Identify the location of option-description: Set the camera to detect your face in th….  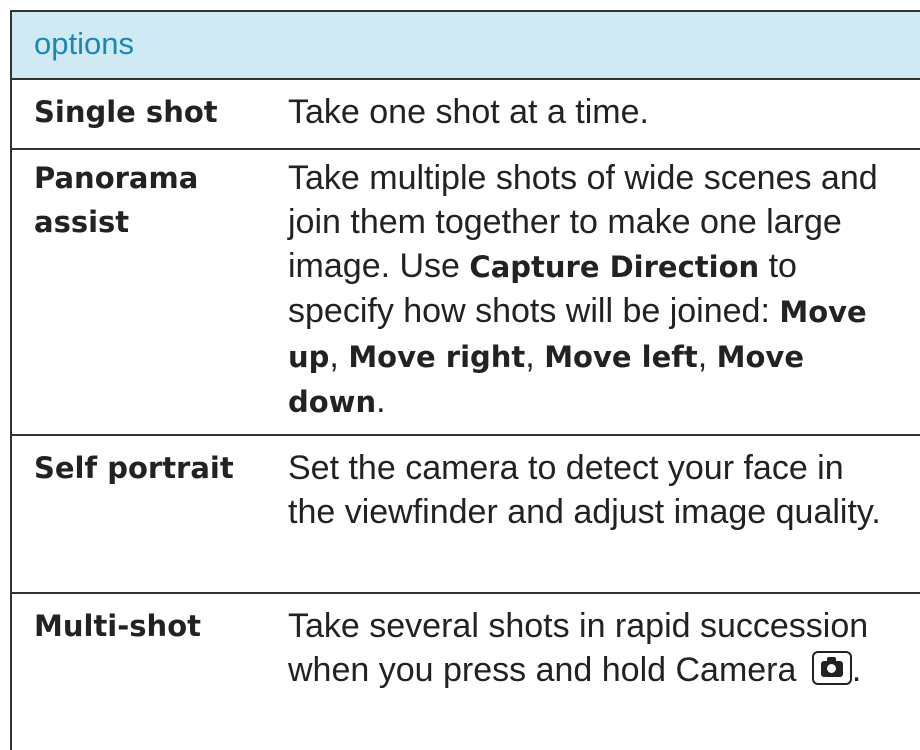
(584, 490).